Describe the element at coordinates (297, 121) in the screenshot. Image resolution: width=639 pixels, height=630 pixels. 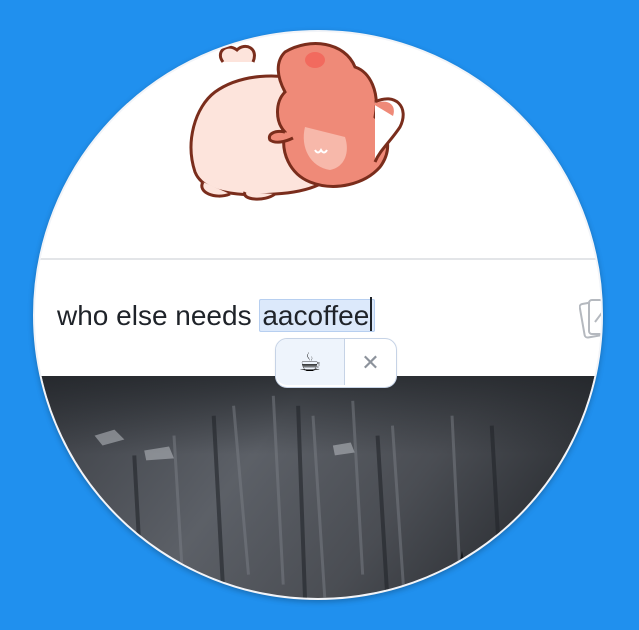
I see `fox-sticker-image` at that location.